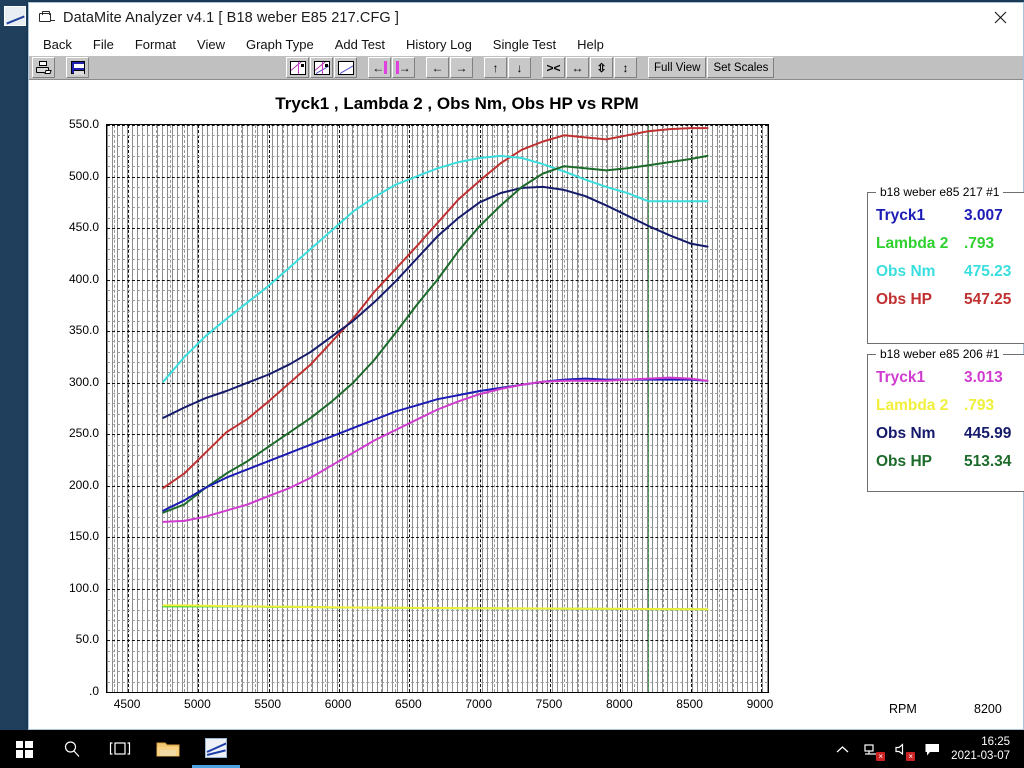  What do you see at coordinates (43, 67) in the screenshot?
I see `print-button` at bounding box center [43, 67].